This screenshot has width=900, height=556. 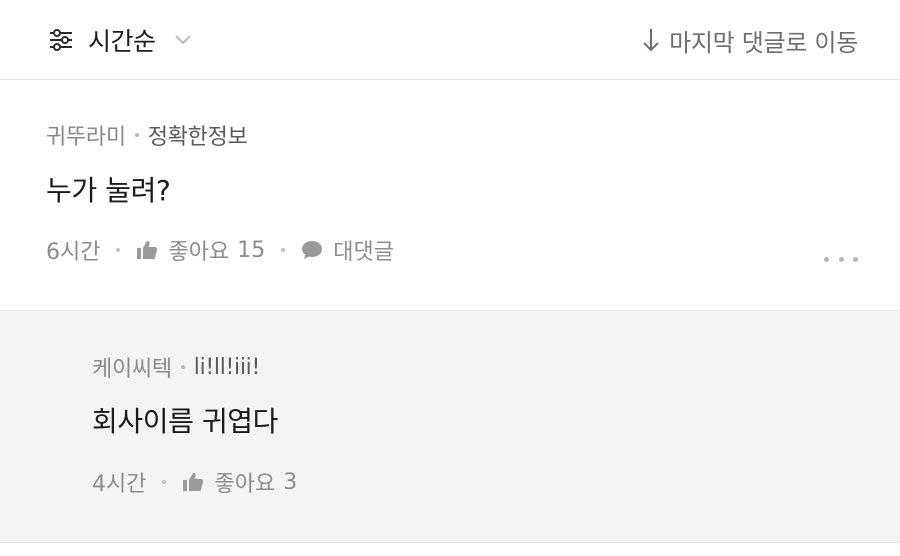 I want to click on comment-meta: 귀뚜라미 정확한정보, so click(x=147, y=135).